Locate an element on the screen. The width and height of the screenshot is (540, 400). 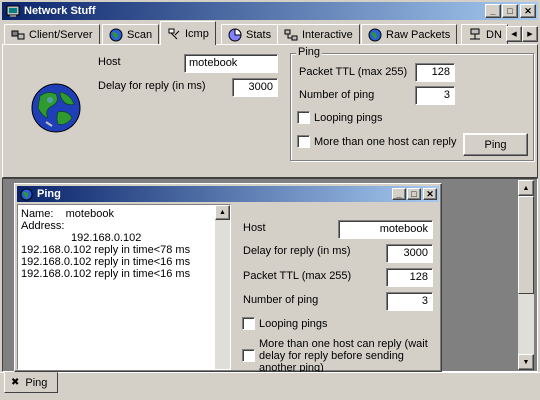
window-tab-ping: ✖ Ping is located at coordinates (31, 382).